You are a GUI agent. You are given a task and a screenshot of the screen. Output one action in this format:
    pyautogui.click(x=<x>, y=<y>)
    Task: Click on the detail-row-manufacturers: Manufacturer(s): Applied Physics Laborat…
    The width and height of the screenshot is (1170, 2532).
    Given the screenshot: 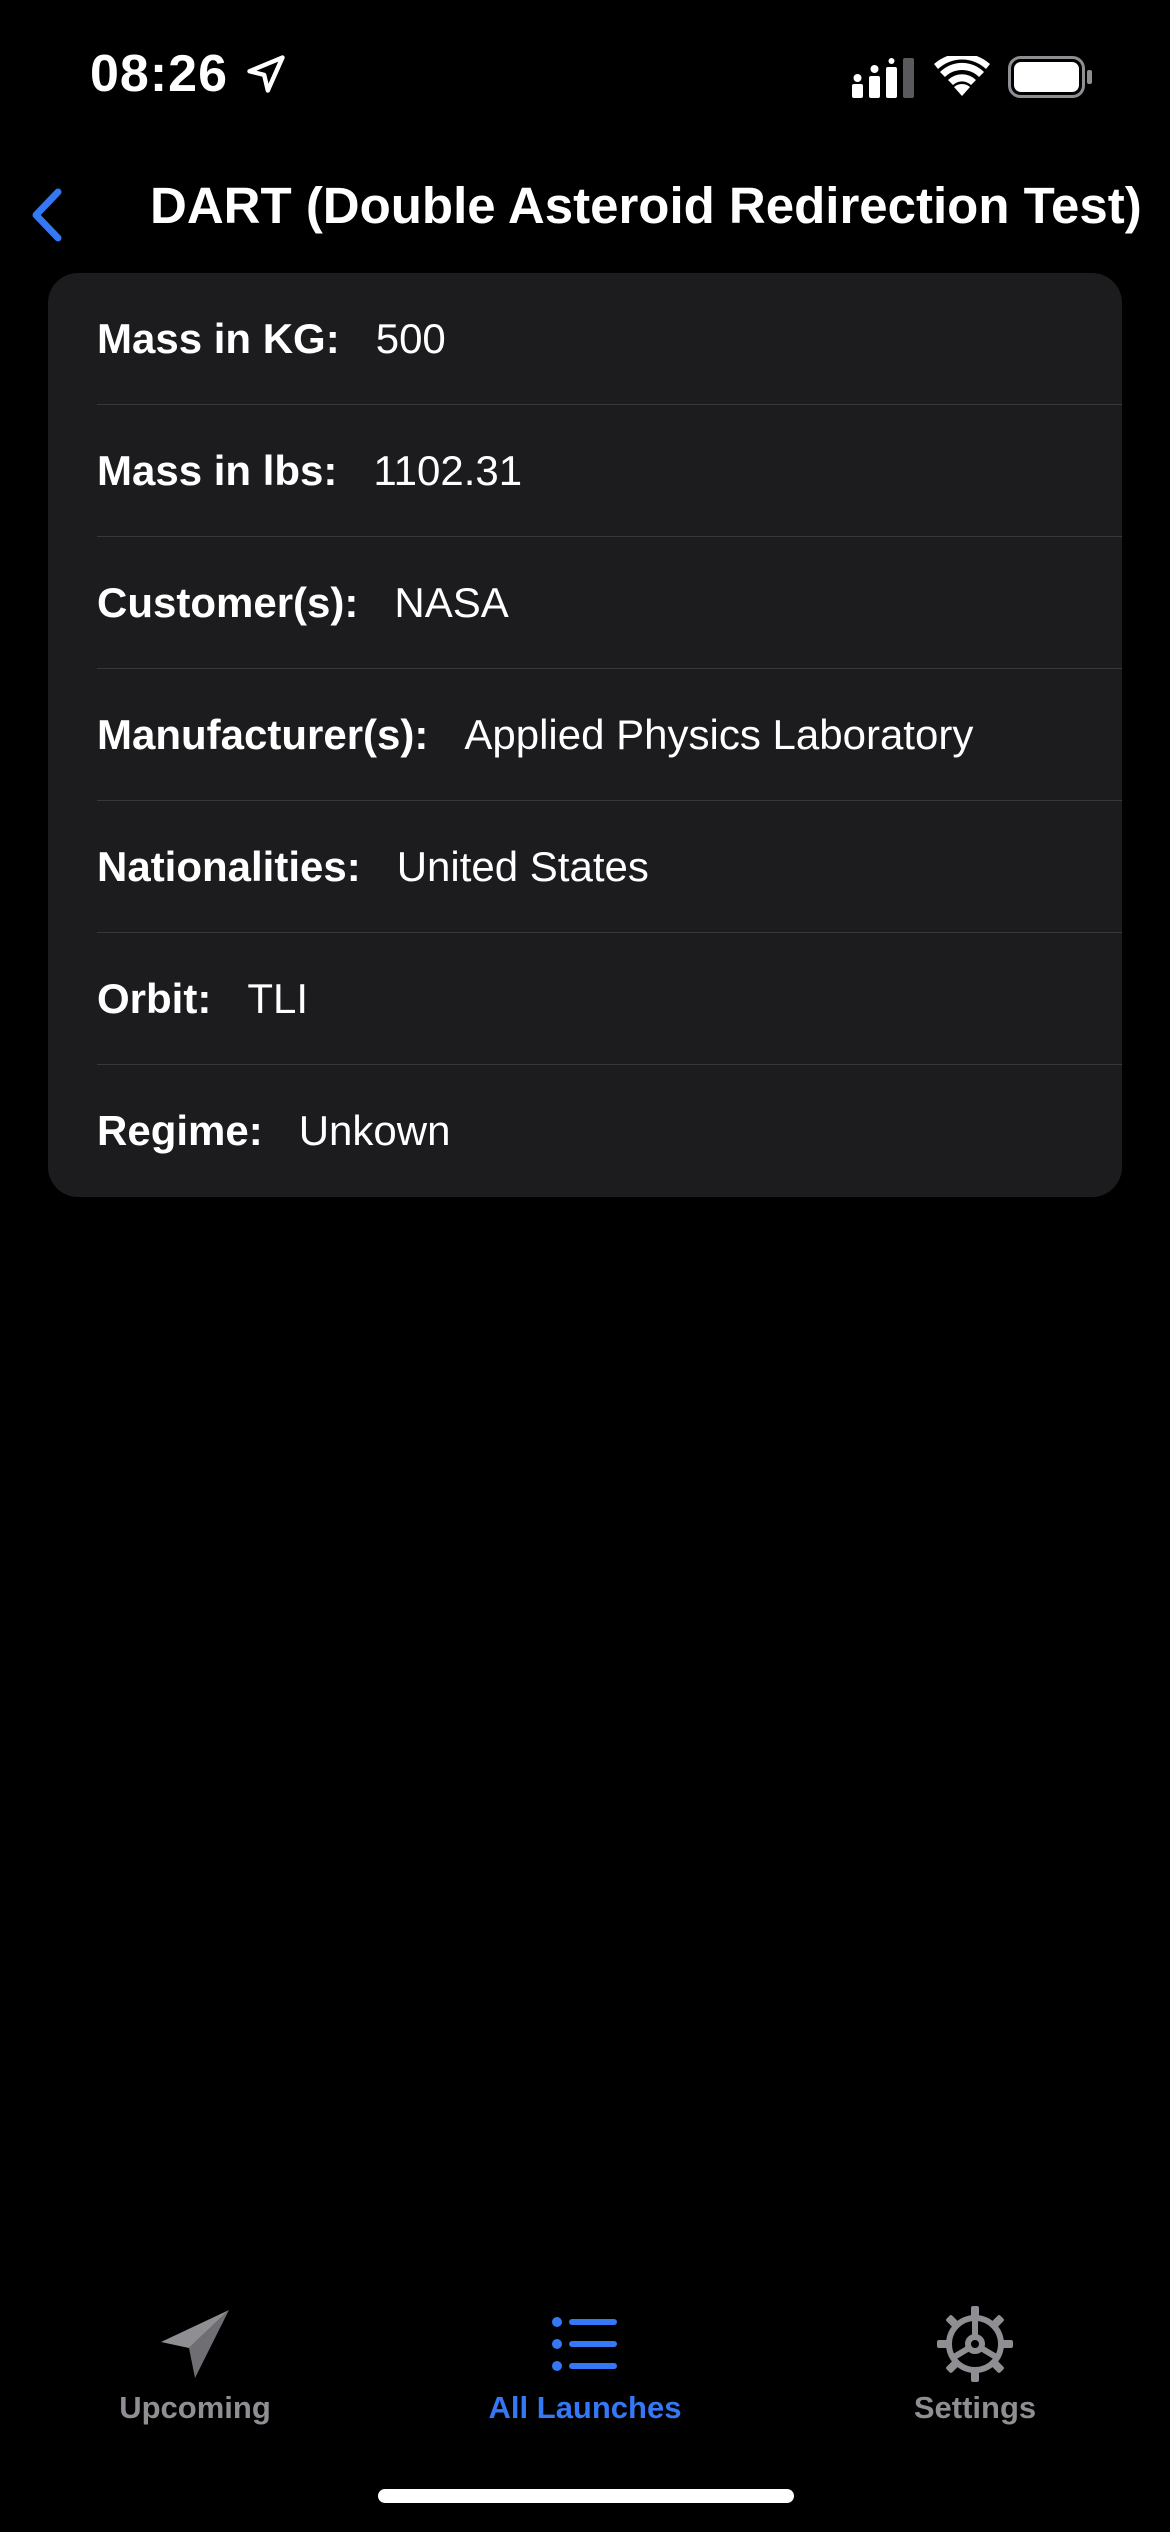 What is the action you would take?
    pyautogui.click(x=585, y=735)
    